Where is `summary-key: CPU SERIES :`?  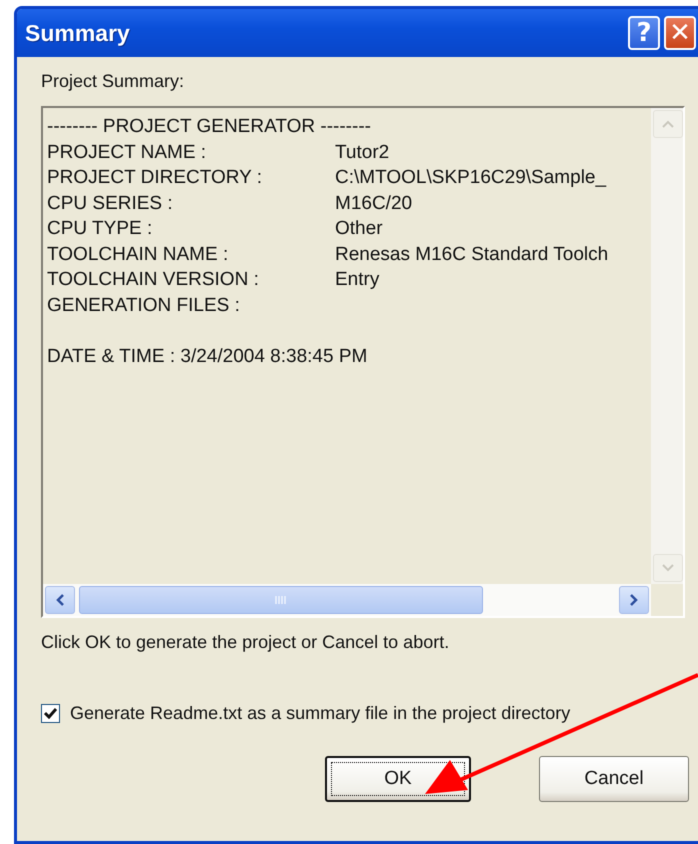 summary-key: CPU SERIES : is located at coordinates (110, 203).